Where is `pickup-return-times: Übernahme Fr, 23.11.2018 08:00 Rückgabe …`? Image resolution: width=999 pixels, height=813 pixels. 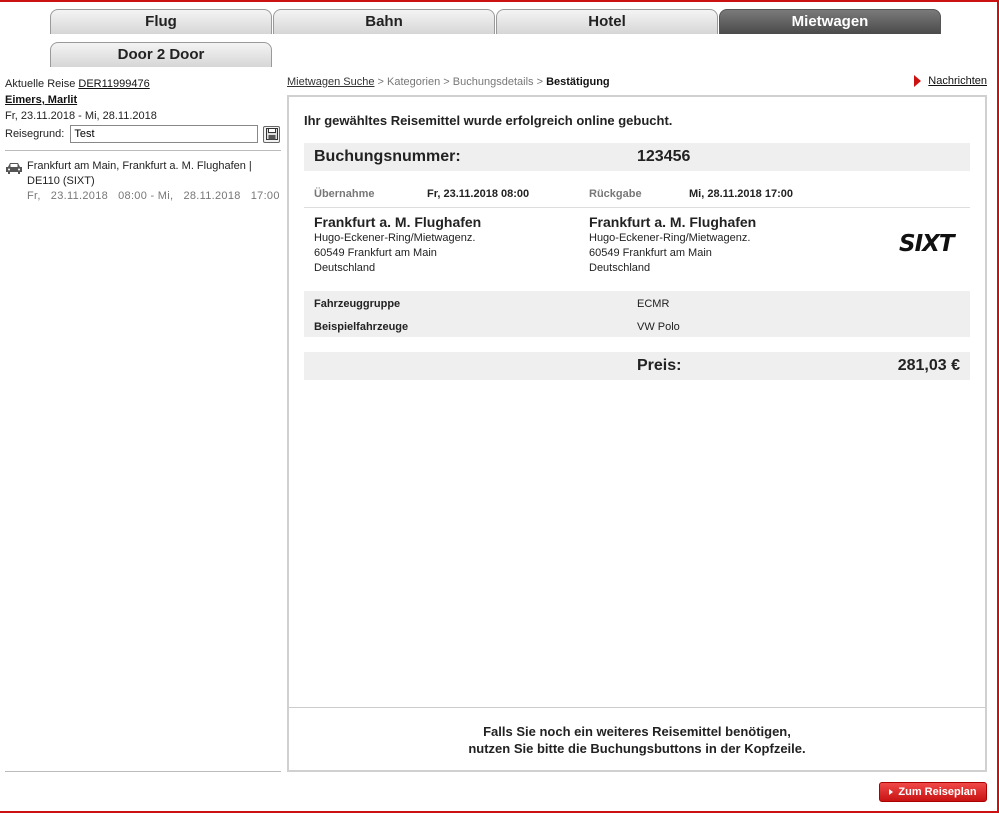 pickup-return-times: Übernahme Fr, 23.11.2018 08:00 Rückgabe … is located at coordinates (637, 195).